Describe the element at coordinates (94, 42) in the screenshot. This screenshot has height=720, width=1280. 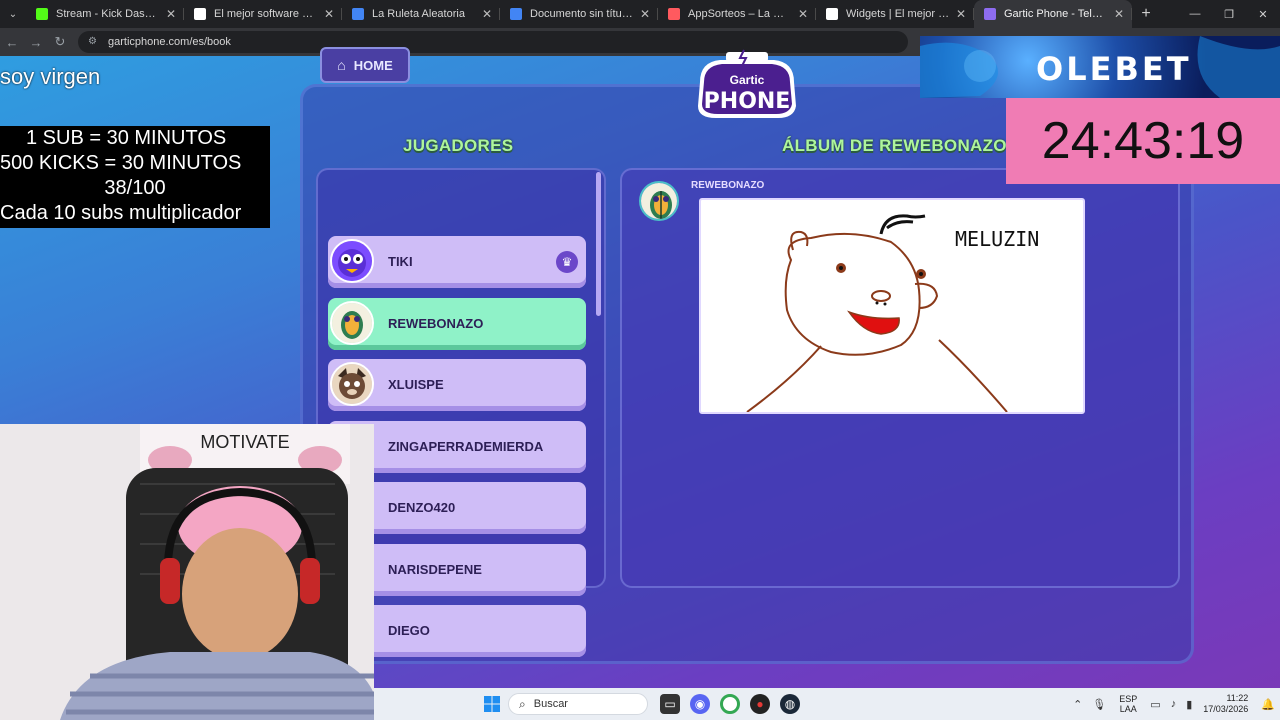
I see `site-info-icon: ⚙` at that location.